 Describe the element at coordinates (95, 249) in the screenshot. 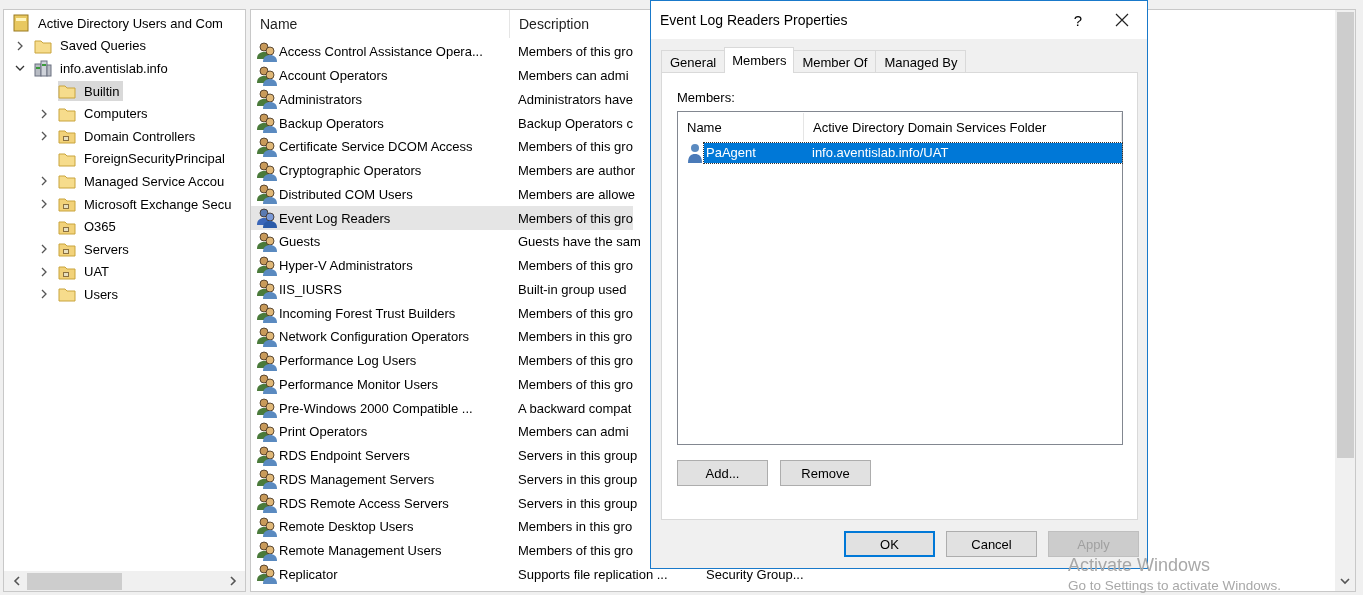

I see `tree-item: Servers` at that location.